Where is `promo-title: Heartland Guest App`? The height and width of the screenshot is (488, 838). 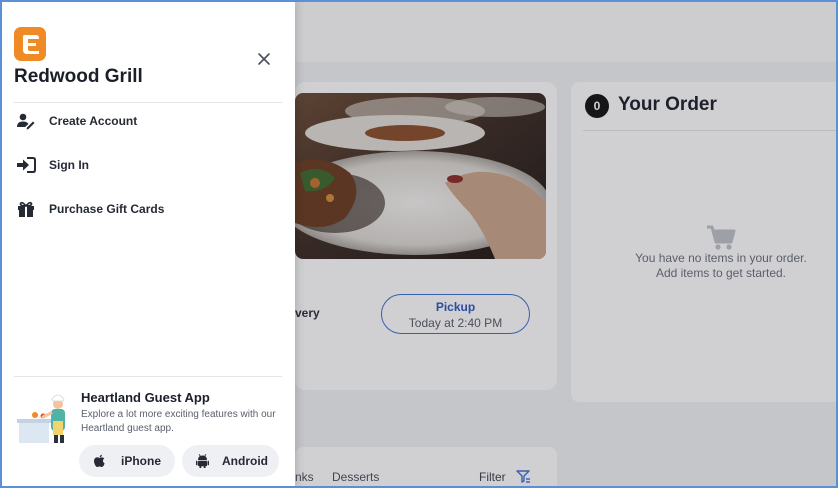 promo-title: Heartland Guest App is located at coordinates (145, 397).